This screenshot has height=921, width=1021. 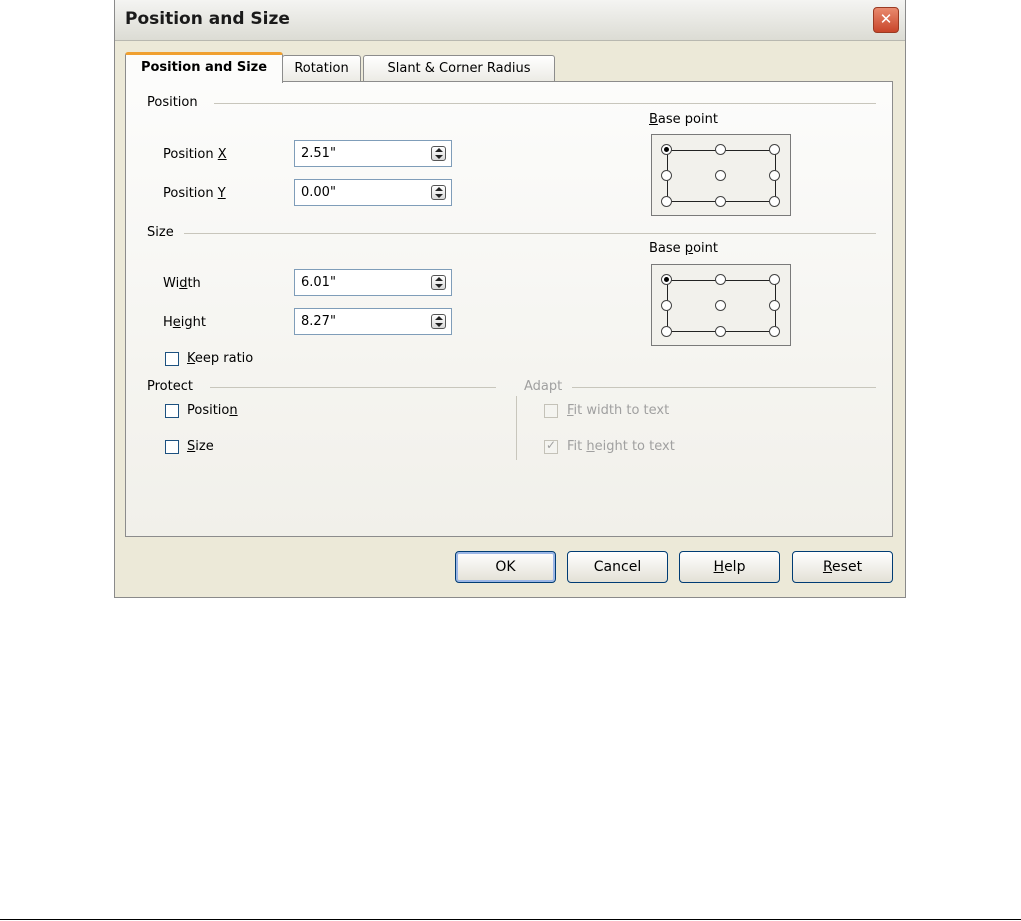 What do you see at coordinates (172, 102) in the screenshot?
I see `position-group-label: Position` at bounding box center [172, 102].